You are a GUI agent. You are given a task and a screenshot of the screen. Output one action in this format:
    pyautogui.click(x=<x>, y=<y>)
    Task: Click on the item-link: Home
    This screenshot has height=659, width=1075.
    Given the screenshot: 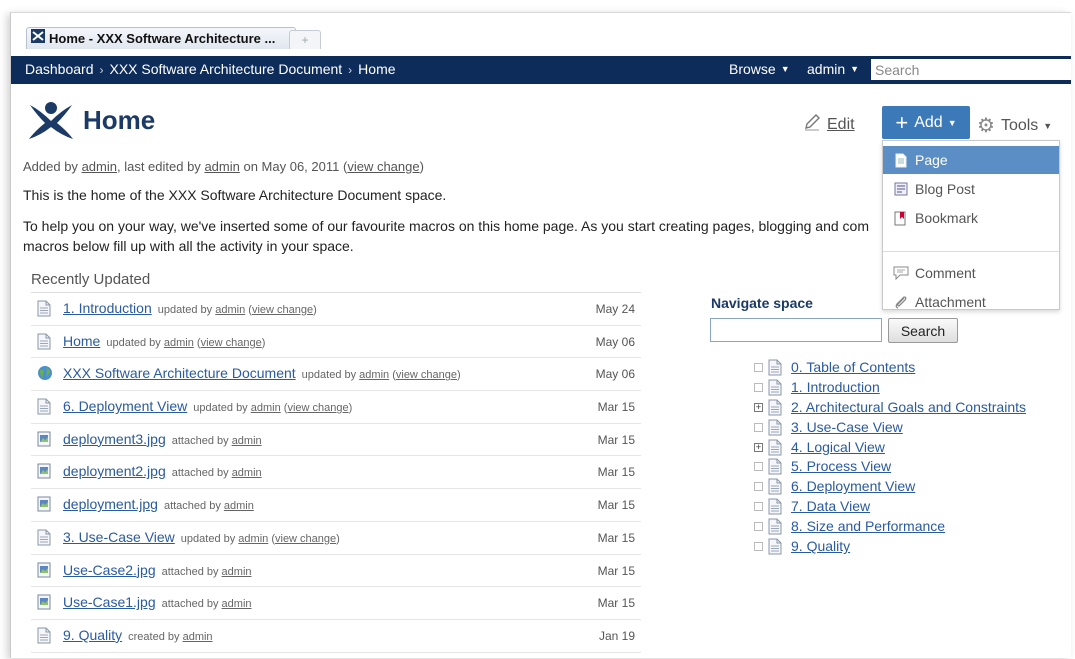 What is the action you would take?
    pyautogui.click(x=81, y=341)
    